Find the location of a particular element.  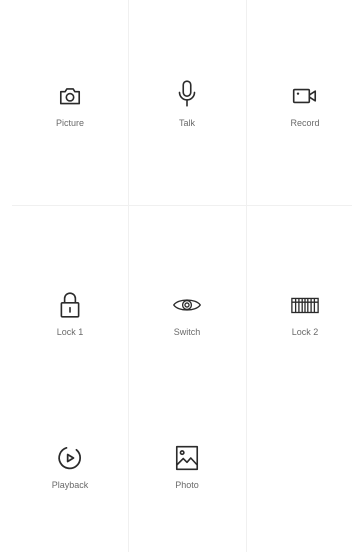

talk-button: Talk is located at coordinates (187, 103).